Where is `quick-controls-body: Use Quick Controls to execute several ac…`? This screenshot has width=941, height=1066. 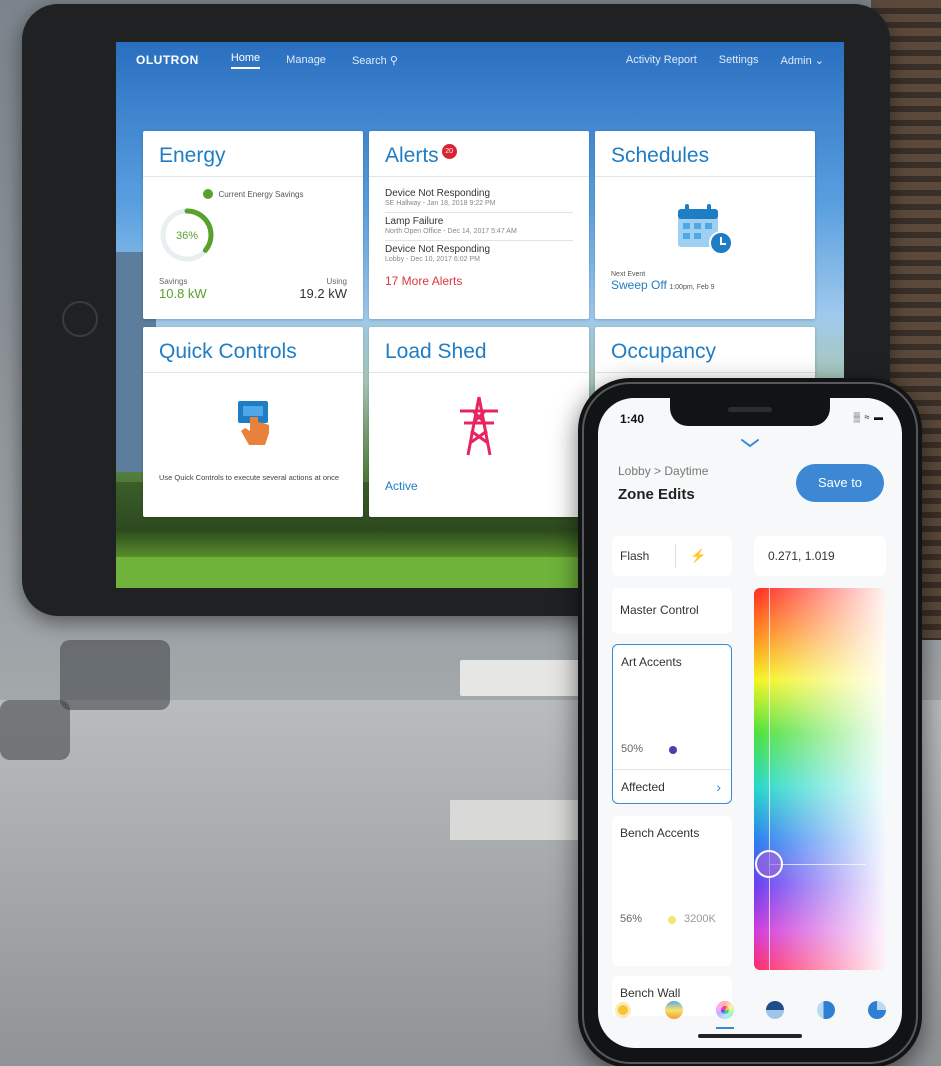
quick-controls-body: Use Quick Controls to execute several ac… is located at coordinates (253, 432).